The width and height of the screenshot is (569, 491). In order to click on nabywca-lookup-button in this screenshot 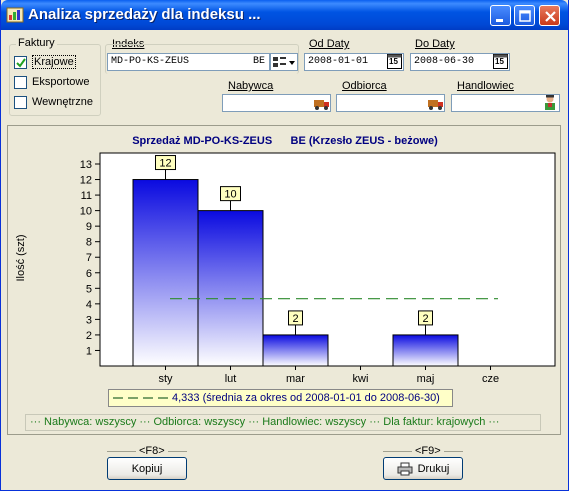, I will do `click(322, 103)`.